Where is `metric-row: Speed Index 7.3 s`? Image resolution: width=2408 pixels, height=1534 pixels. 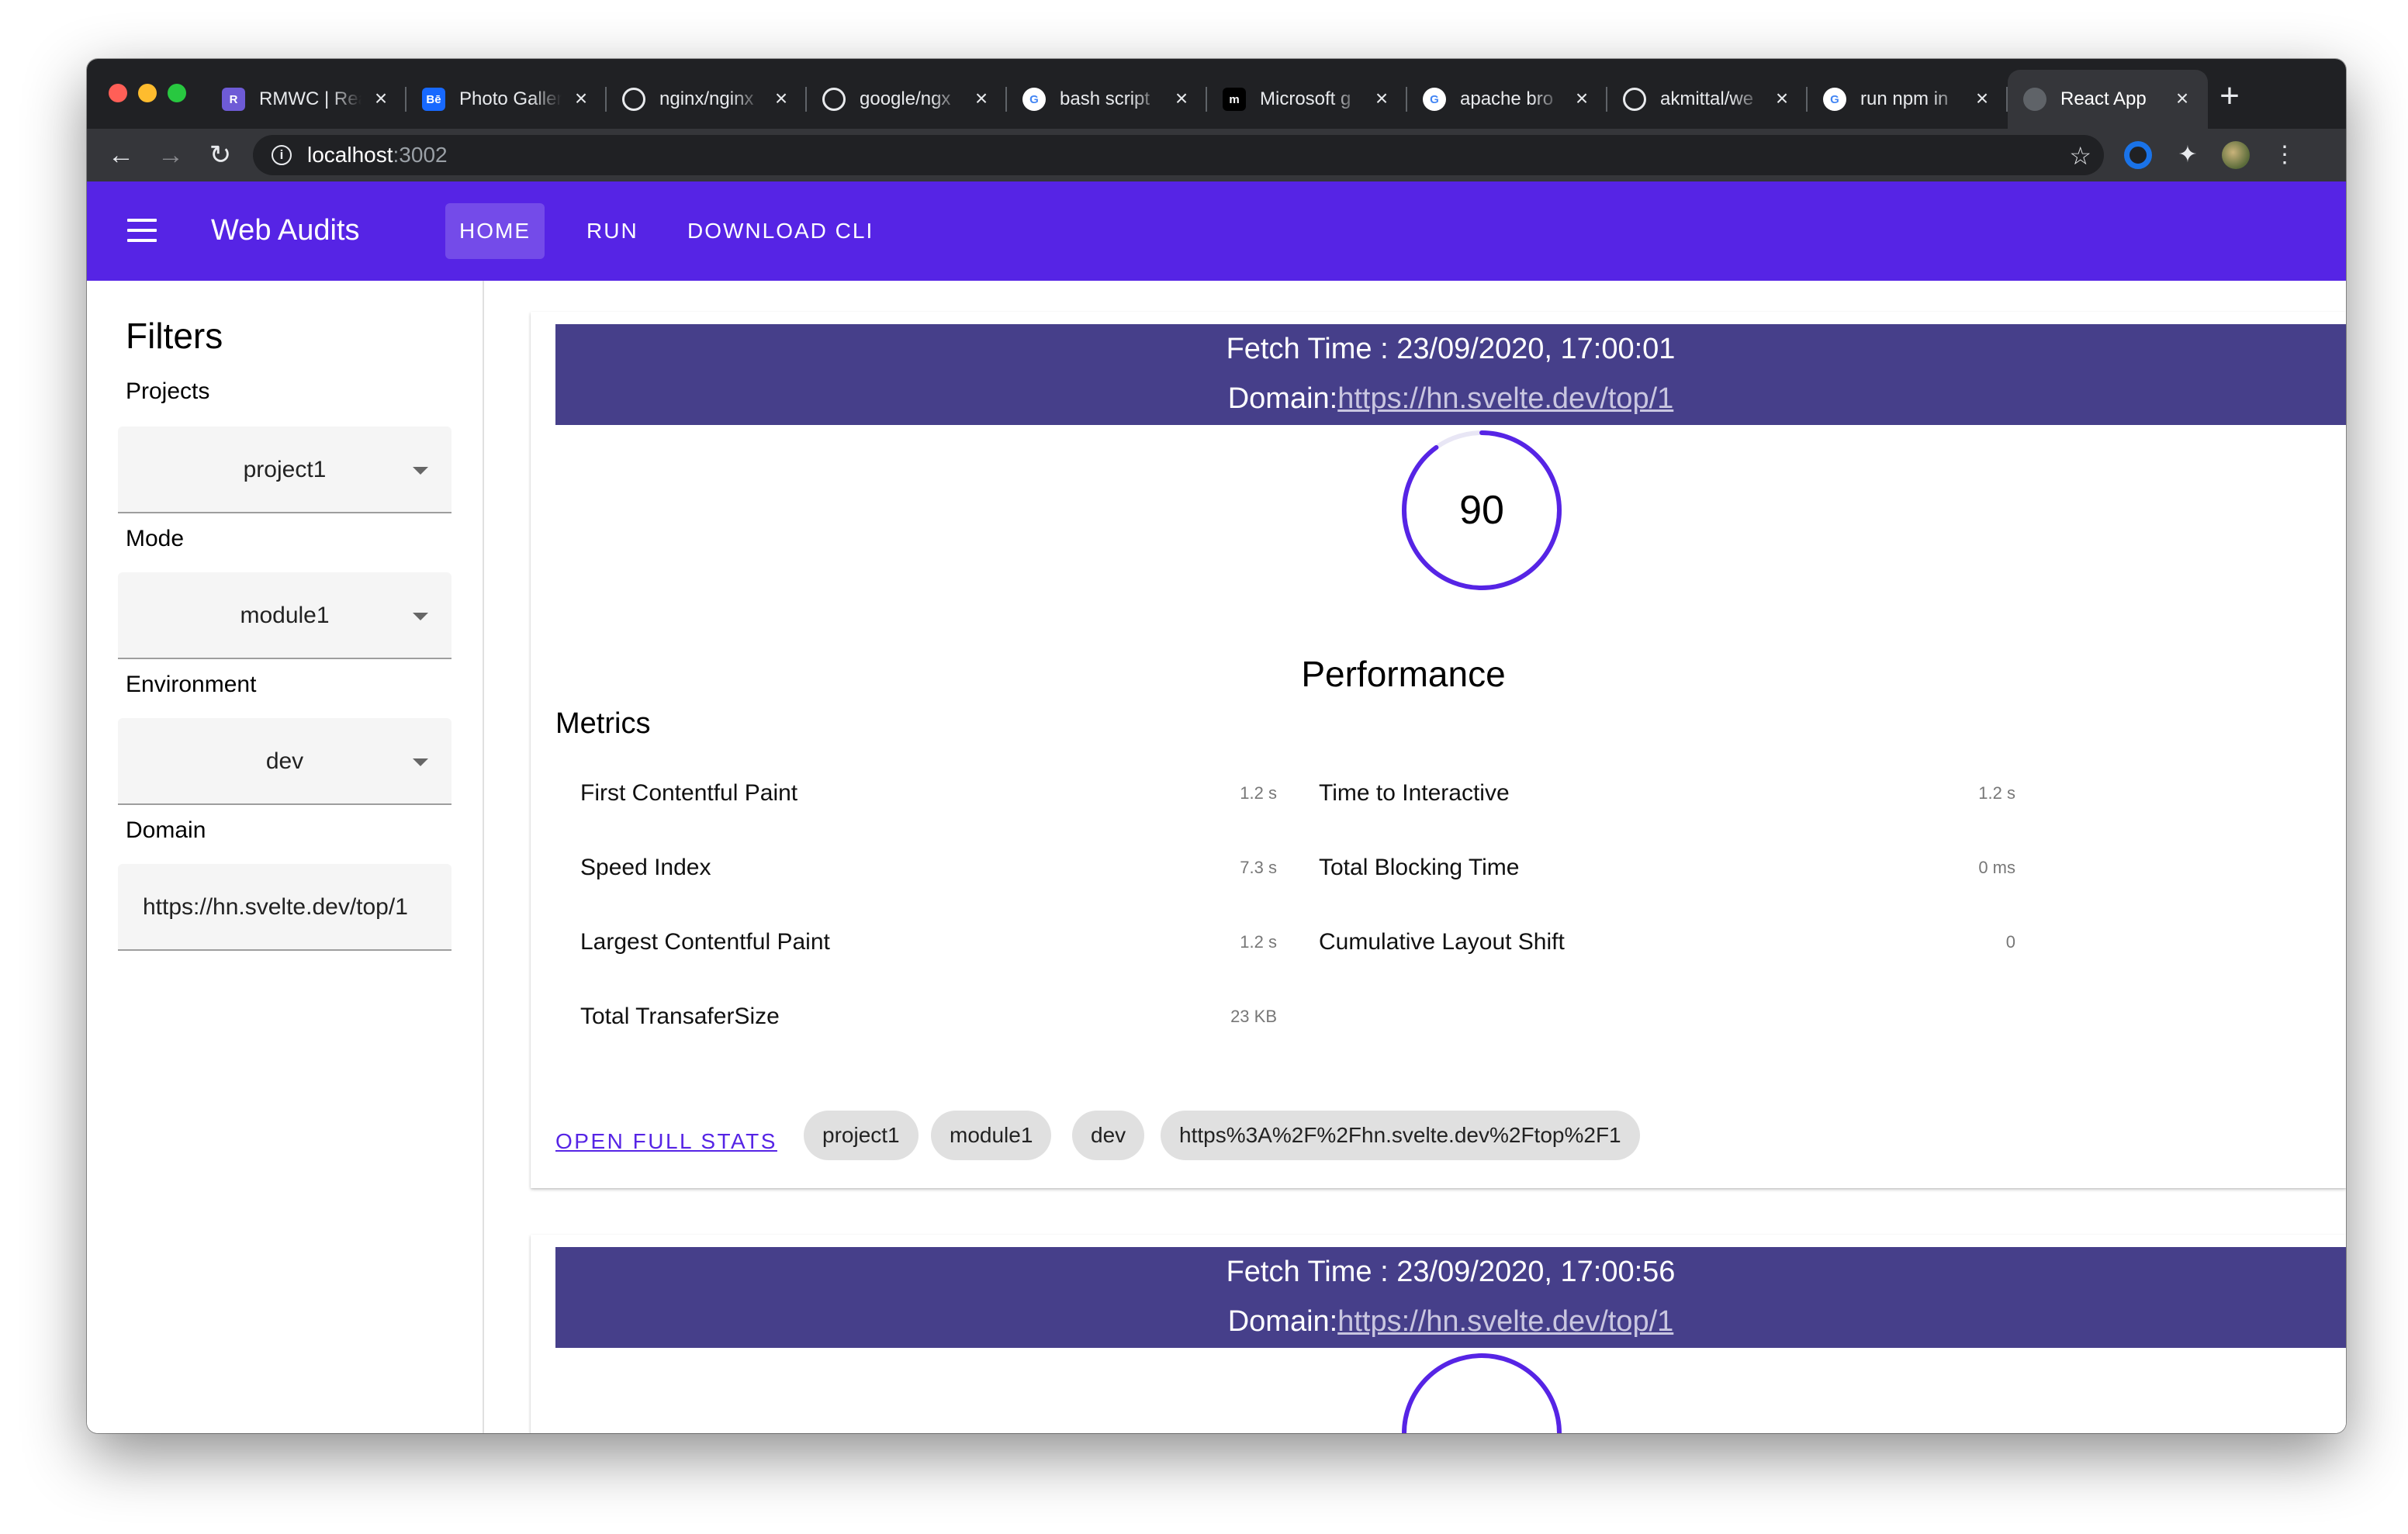 metric-row: Speed Index 7.3 s is located at coordinates (928, 878).